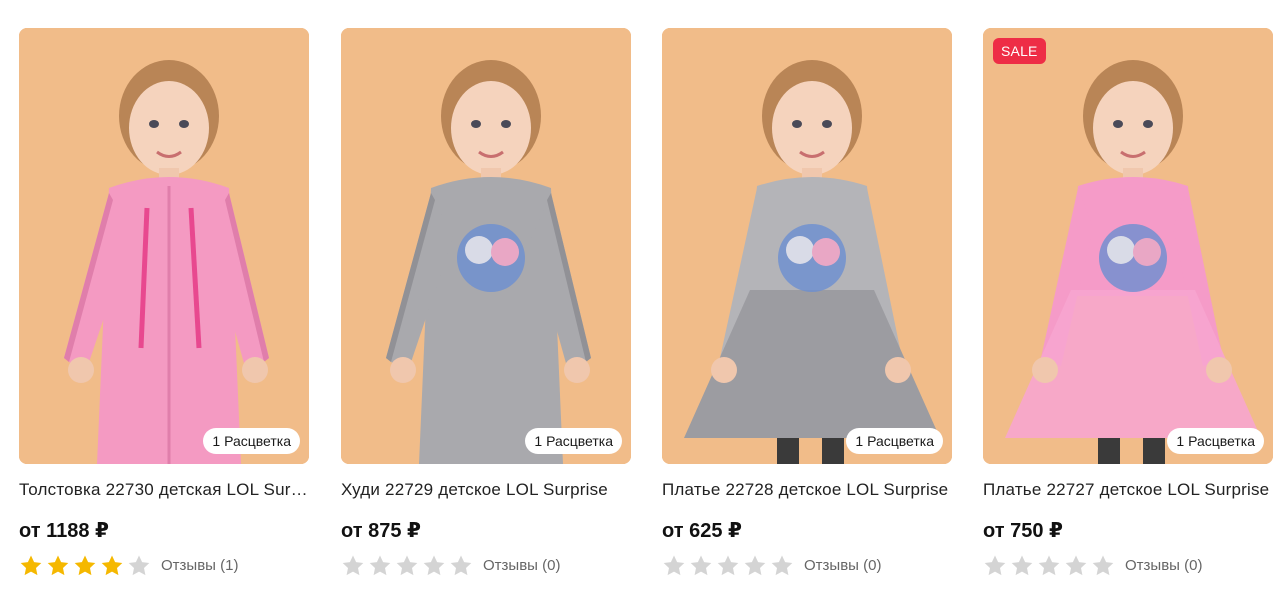 The height and width of the screenshot is (604, 1280). Describe the element at coordinates (1019, 51) in the screenshot. I see `sale-badge: SALE` at that location.